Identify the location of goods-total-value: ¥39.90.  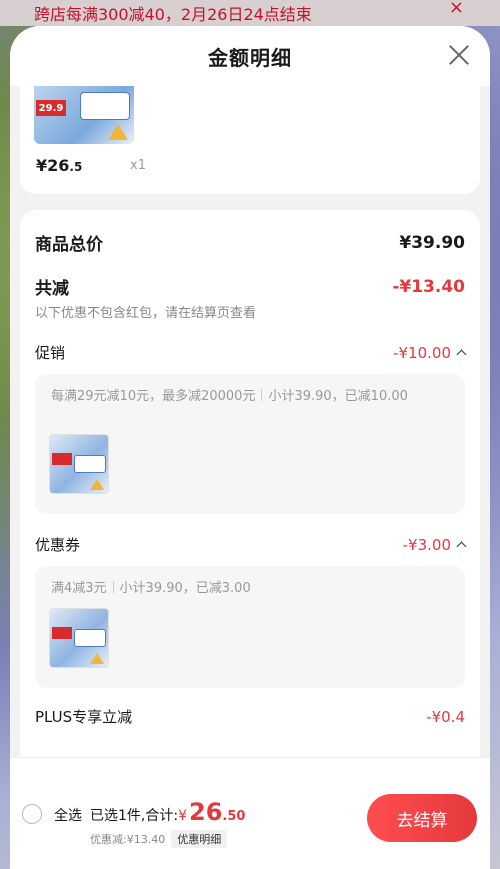
(432, 242).